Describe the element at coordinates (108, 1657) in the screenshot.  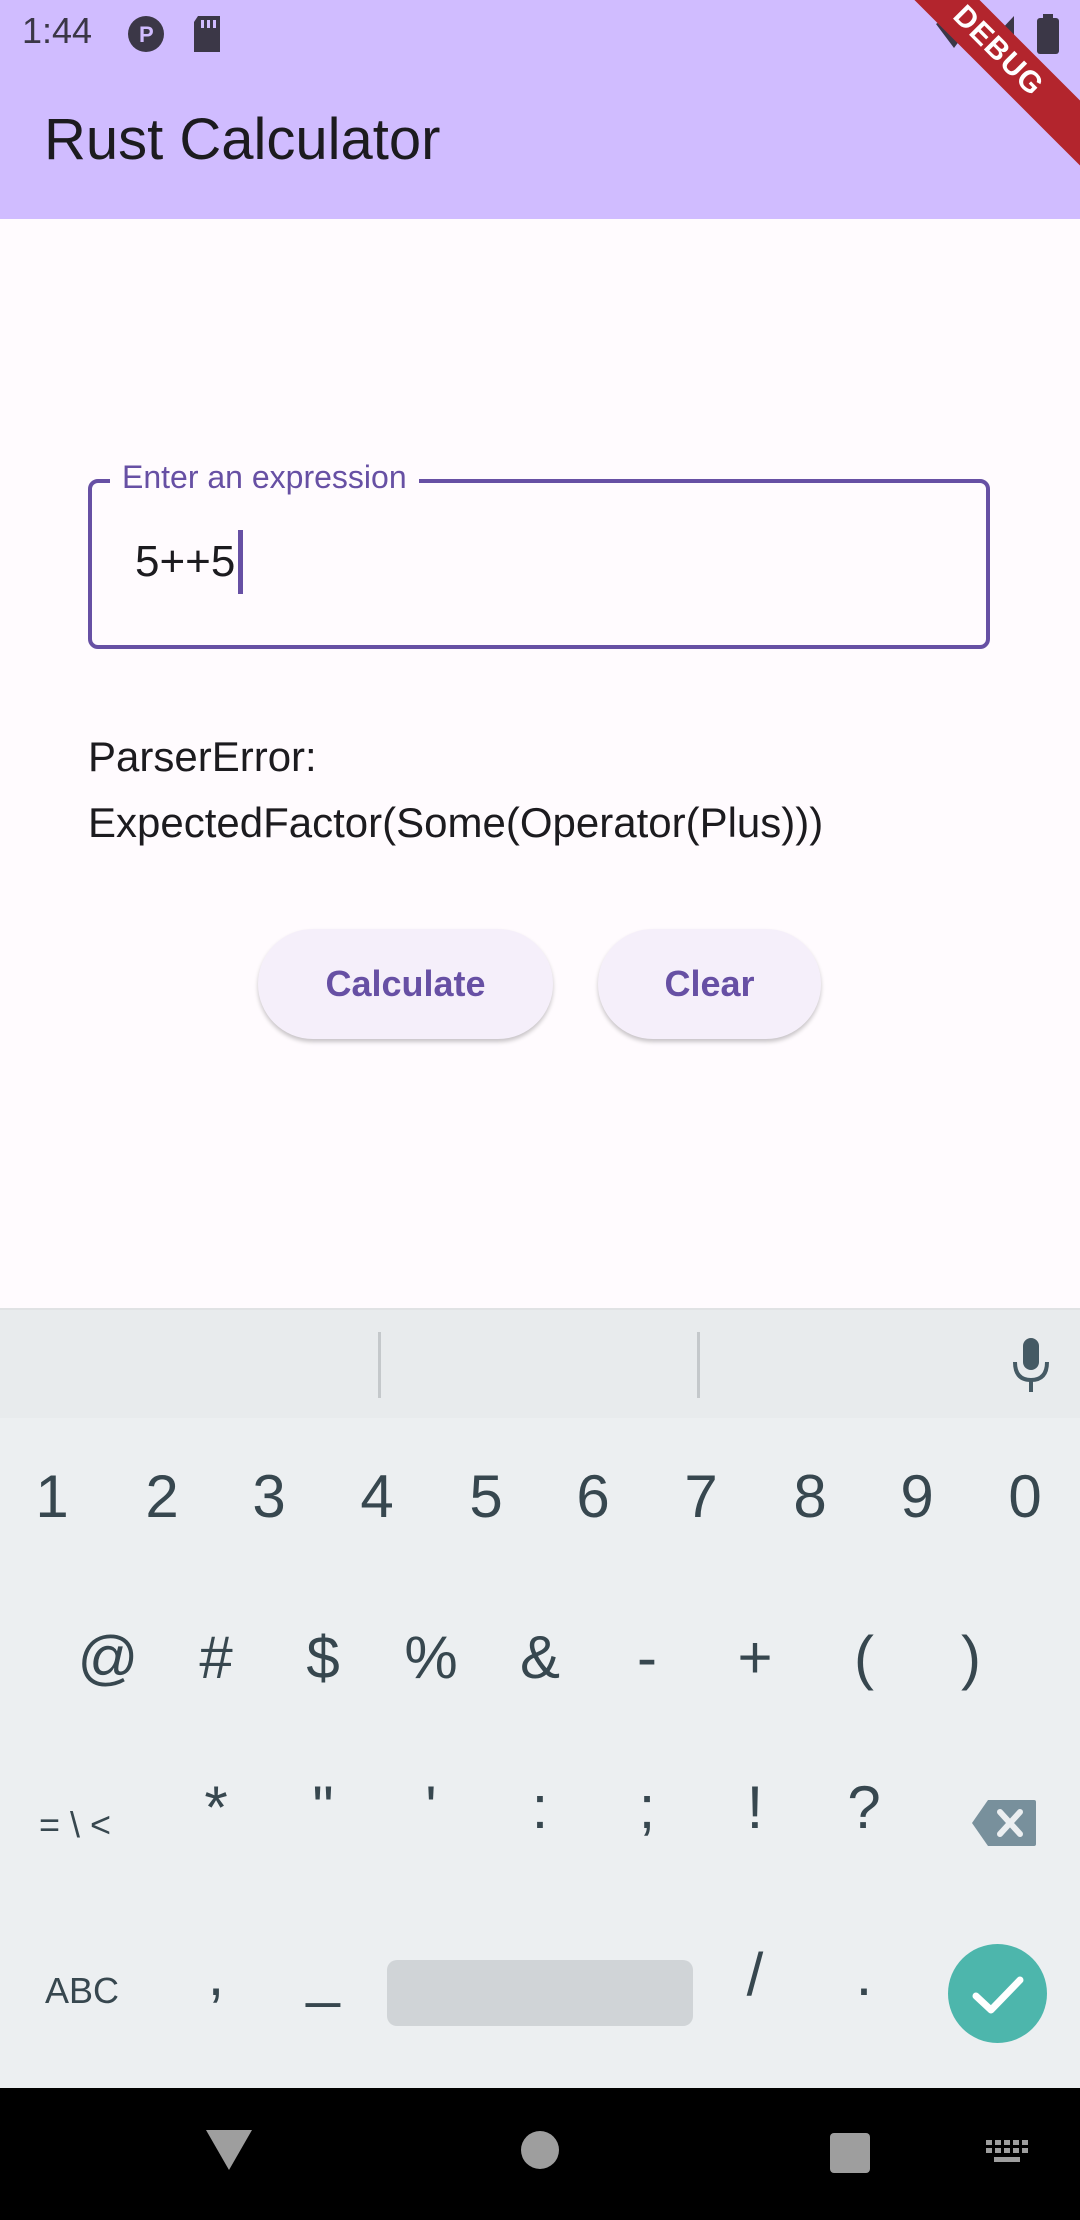
I see `key-at: @` at that location.